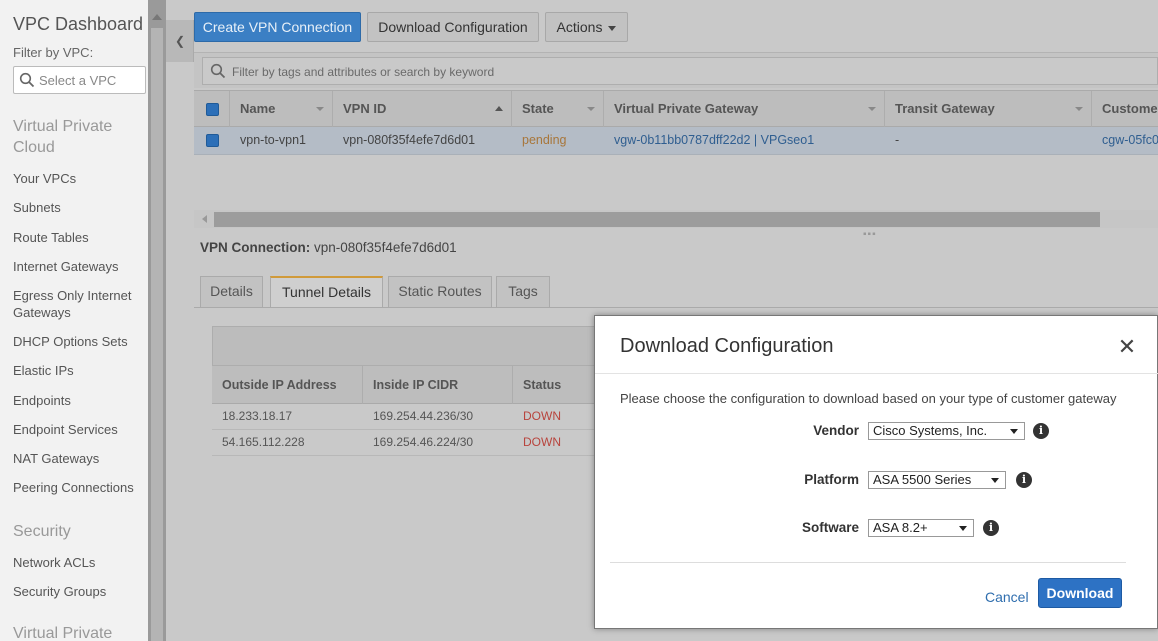 The width and height of the screenshot is (1158, 641). I want to click on column-header-inside-cidr: Inside IP CIDR, so click(438, 385).